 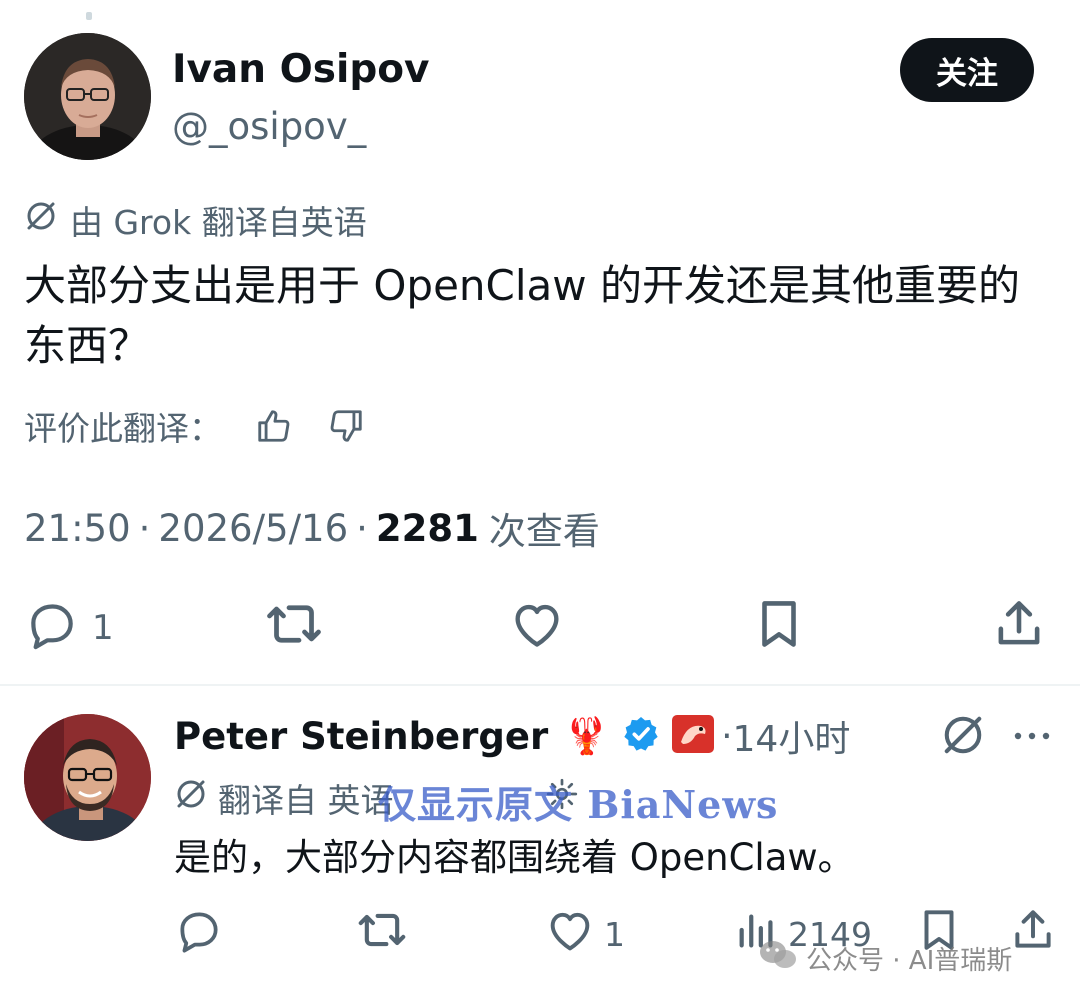 I want to click on like-button, so click(x=537, y=628).